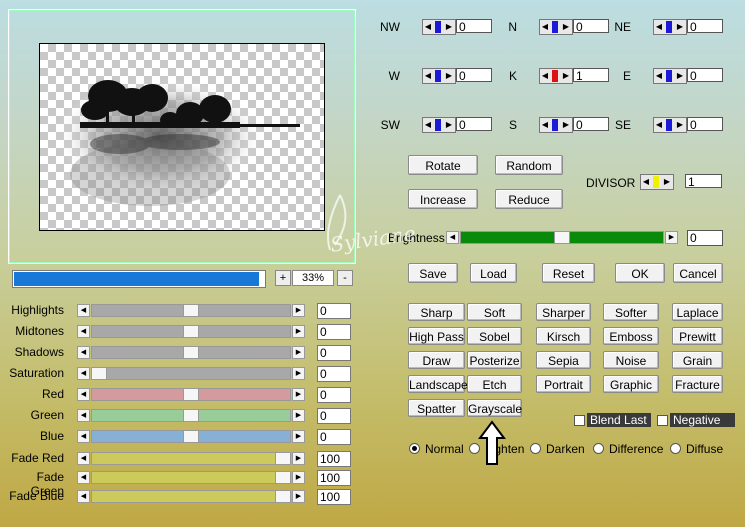 The width and height of the screenshot is (745, 527). I want to click on fade-red-track, so click(191, 458).